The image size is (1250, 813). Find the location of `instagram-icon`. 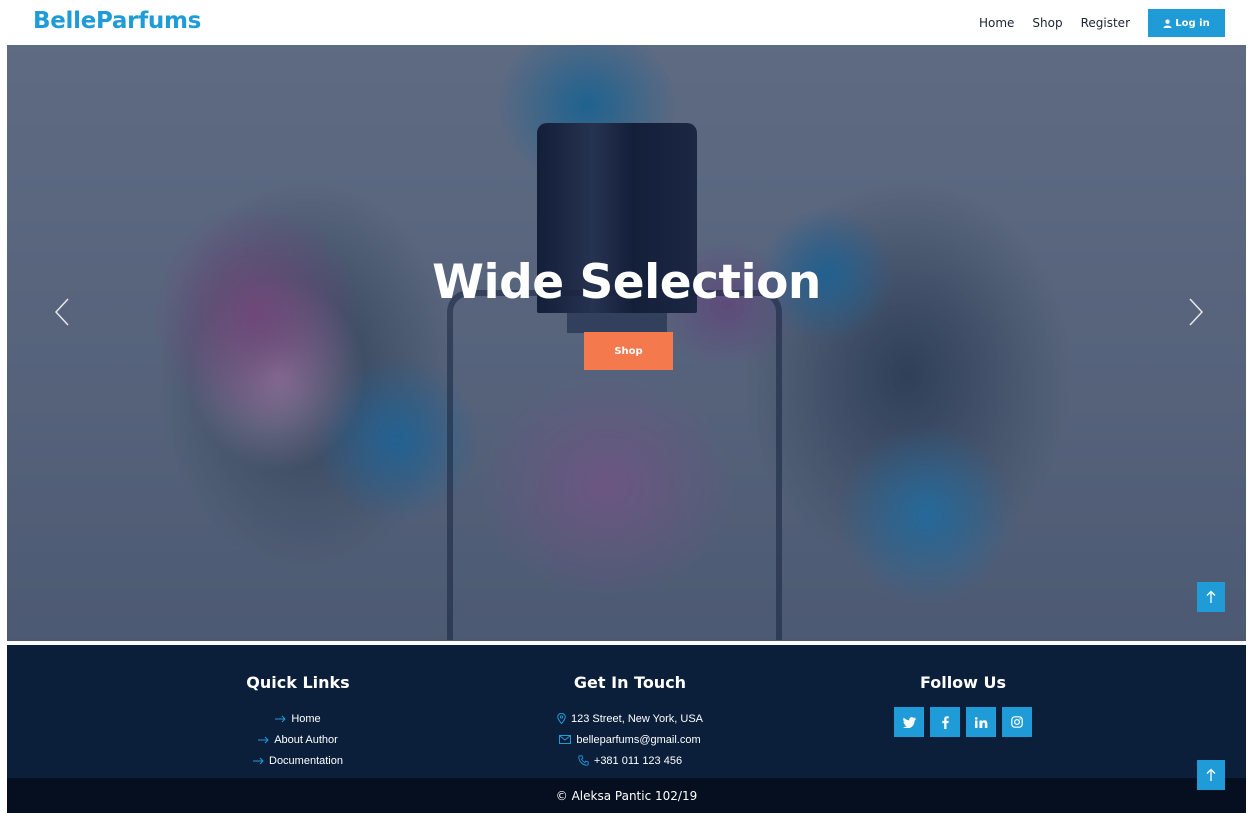

instagram-icon is located at coordinates (1017, 722).